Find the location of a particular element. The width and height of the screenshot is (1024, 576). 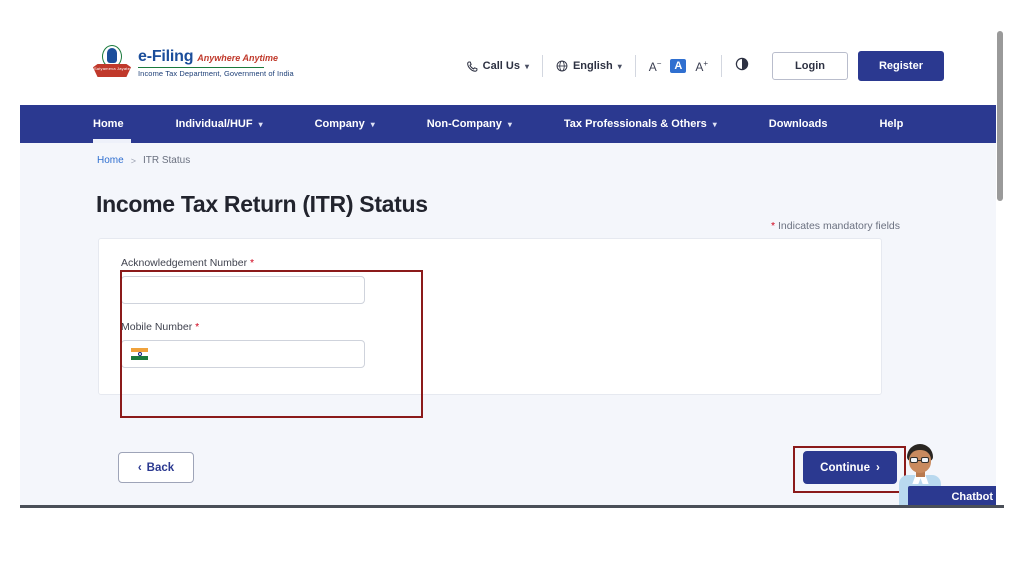

nav-label: Company is located at coordinates (339, 124).